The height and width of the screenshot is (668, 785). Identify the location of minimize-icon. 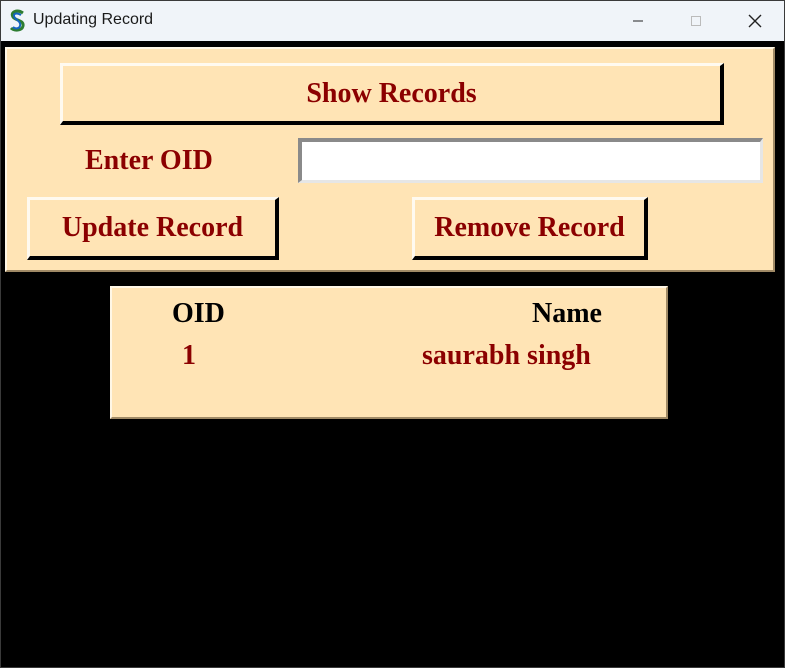
(638, 21).